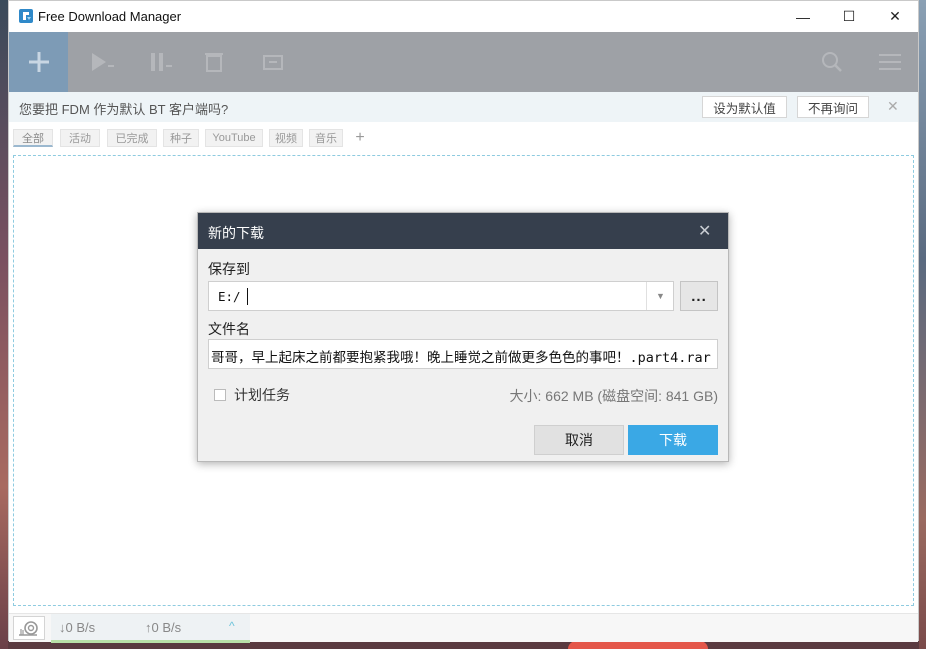 The width and height of the screenshot is (926, 649). What do you see at coordinates (229, 329) in the screenshot?
I see `filename-label: 文件名` at bounding box center [229, 329].